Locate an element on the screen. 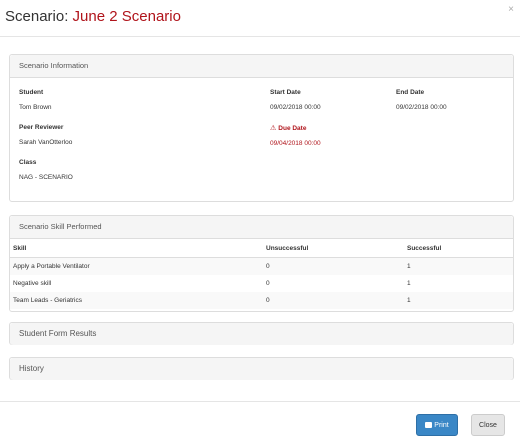  end-date-label: End Date is located at coordinates (410, 92).